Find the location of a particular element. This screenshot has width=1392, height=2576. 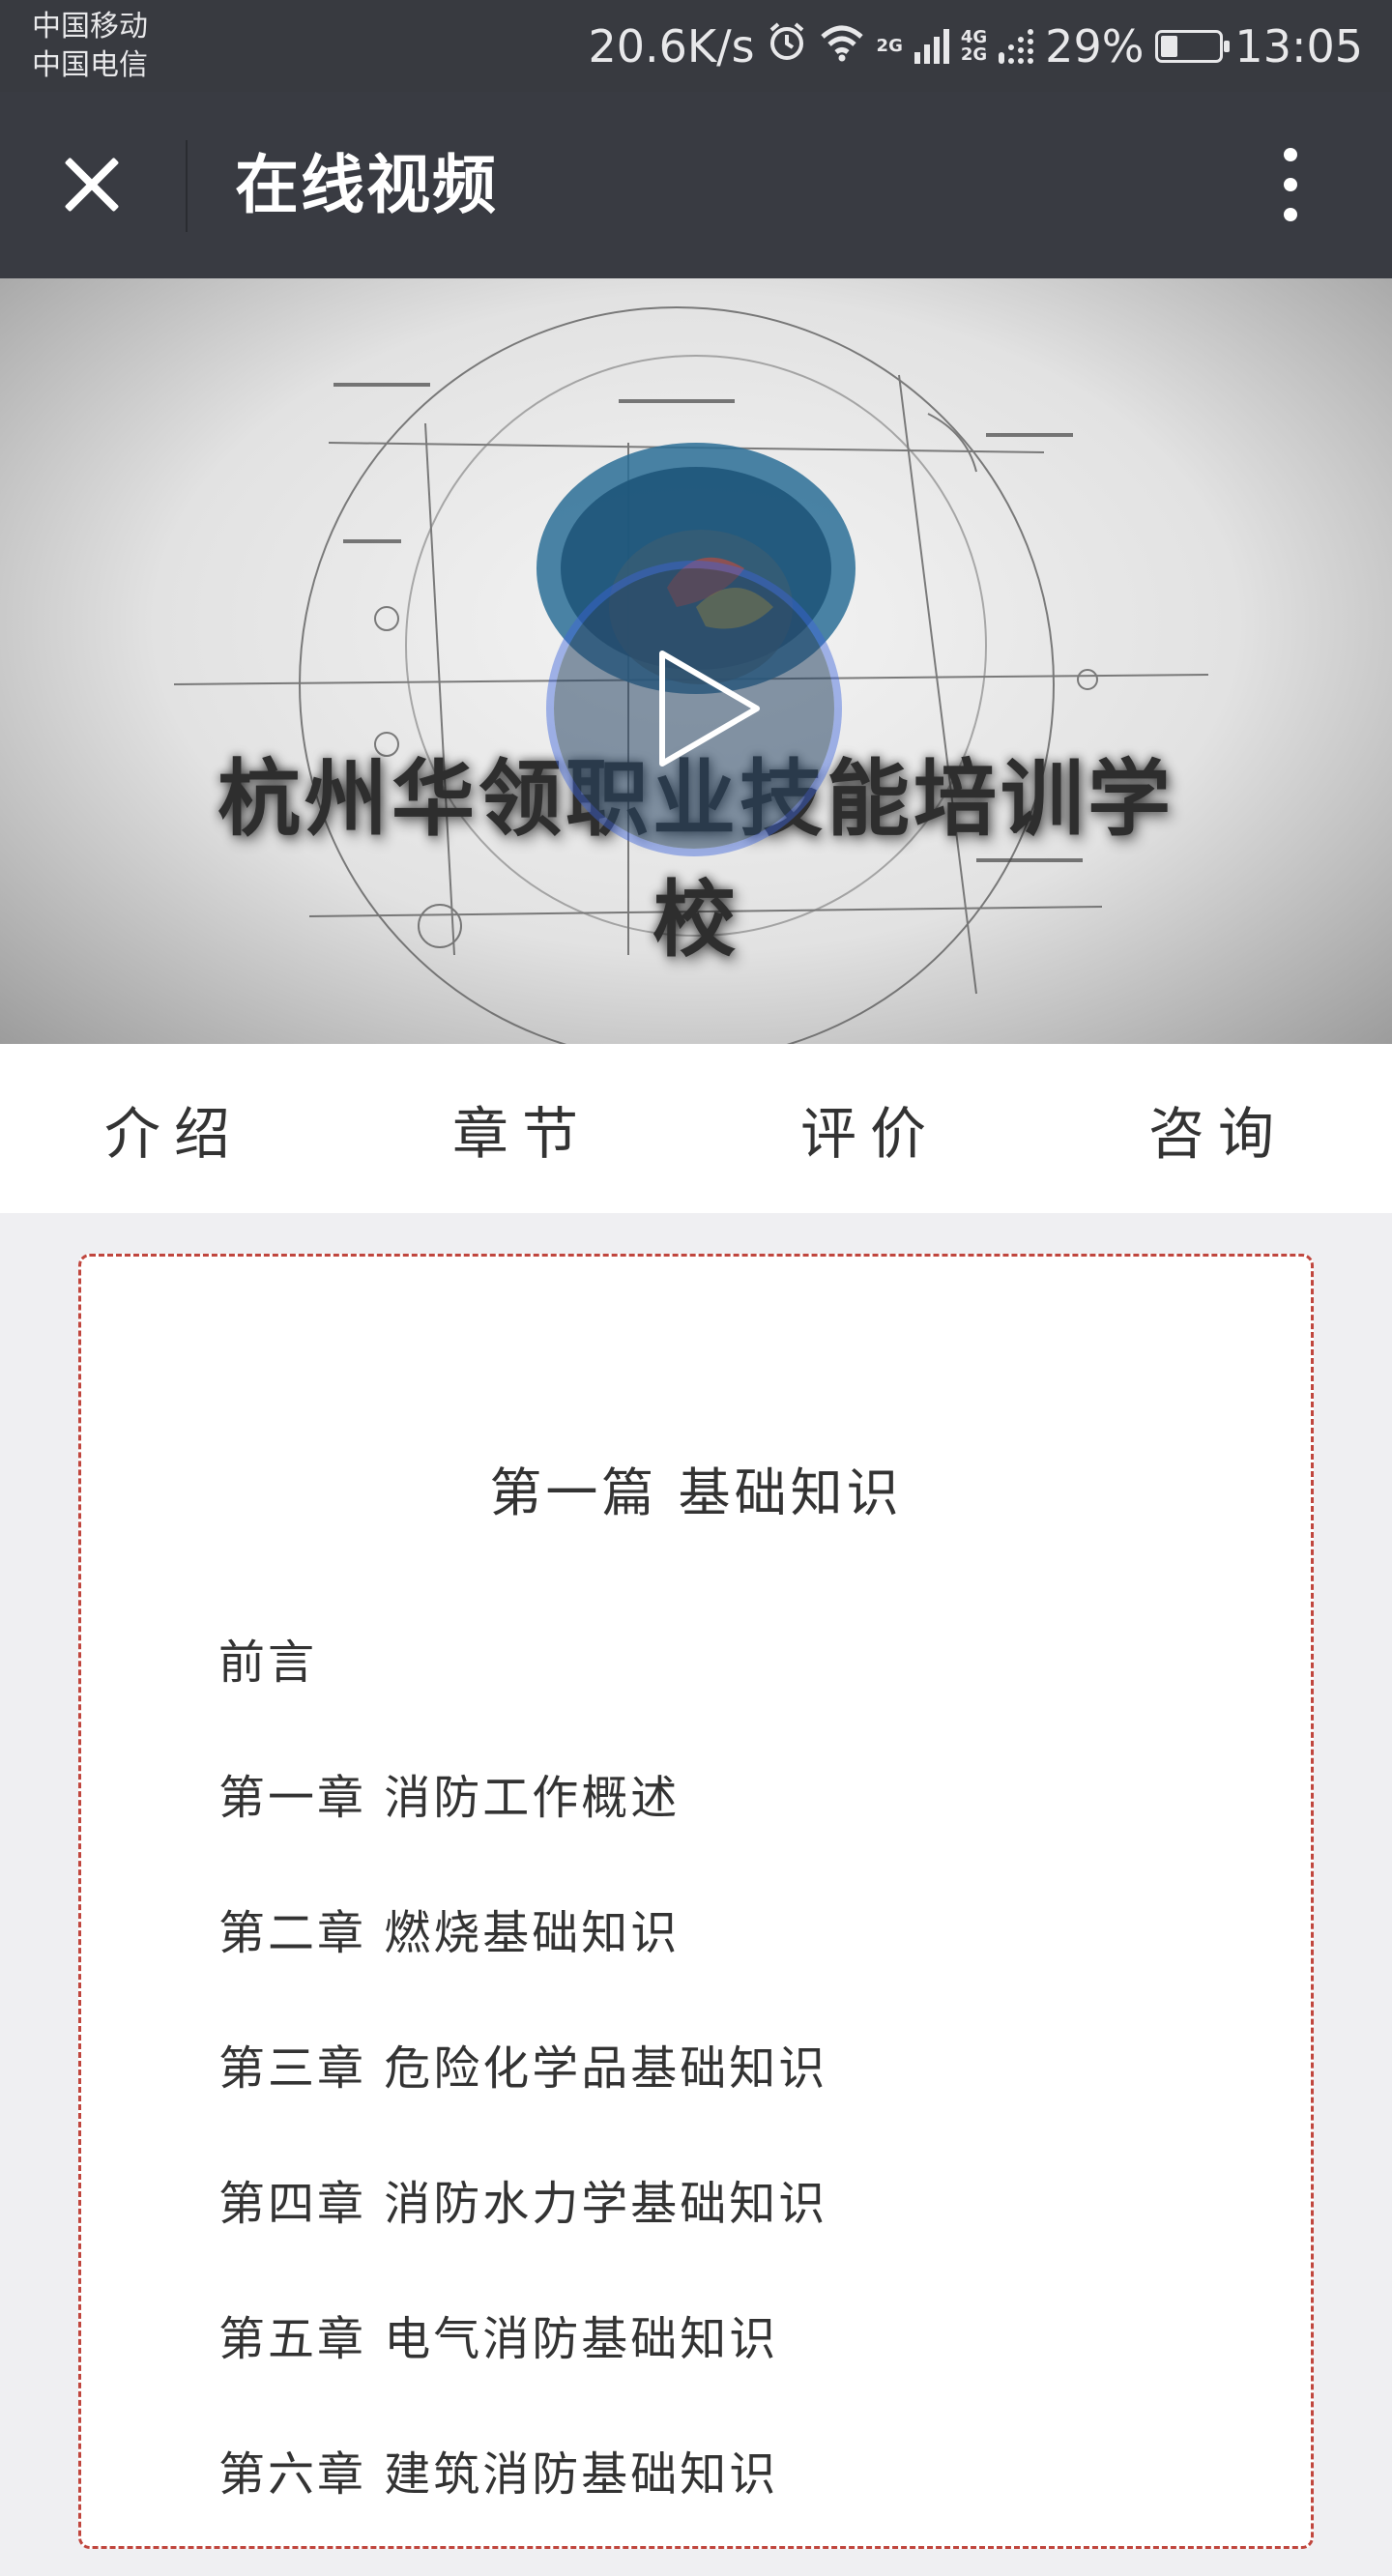

tab-consult: 咨询 is located at coordinates (1218, 1129).